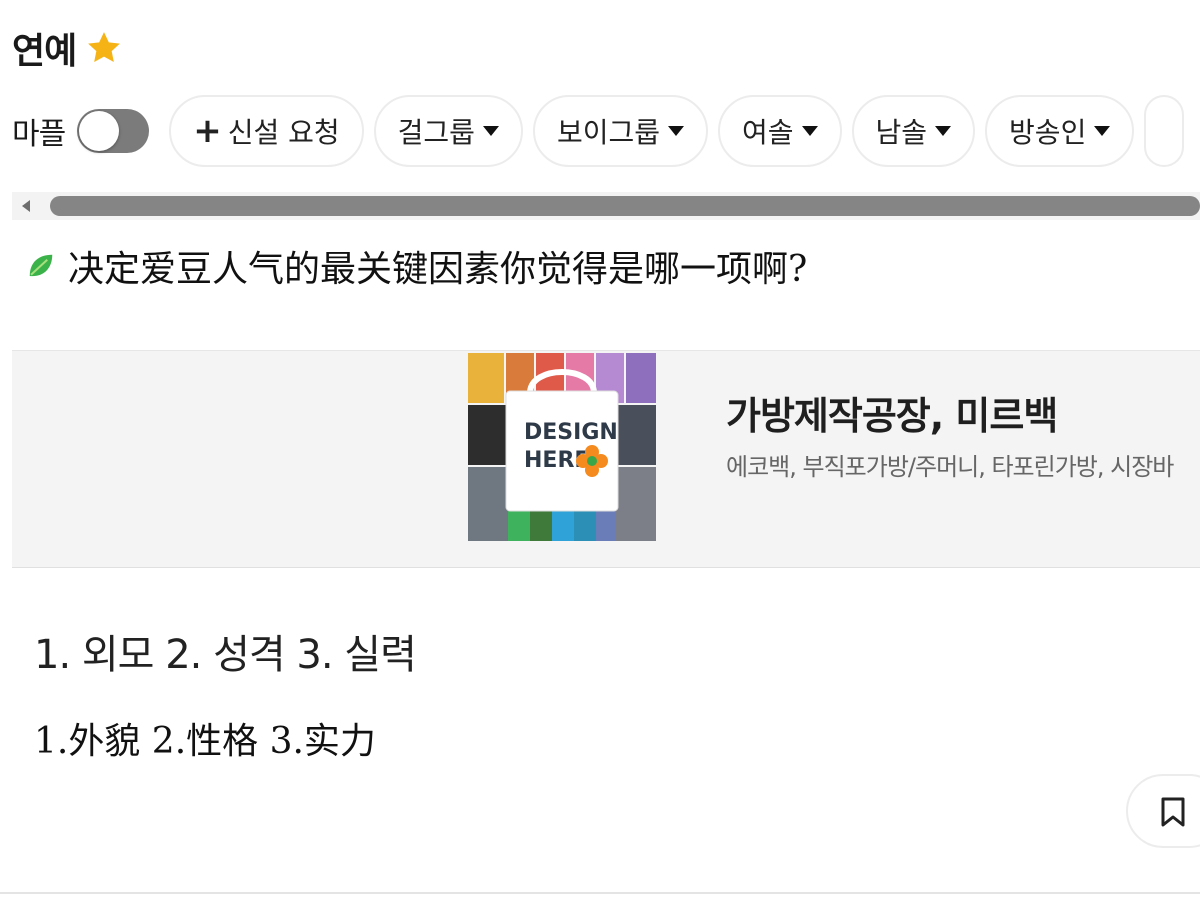 The image size is (1200, 900). Describe the element at coordinates (1173, 812) in the screenshot. I see `bookmark-icon` at that location.